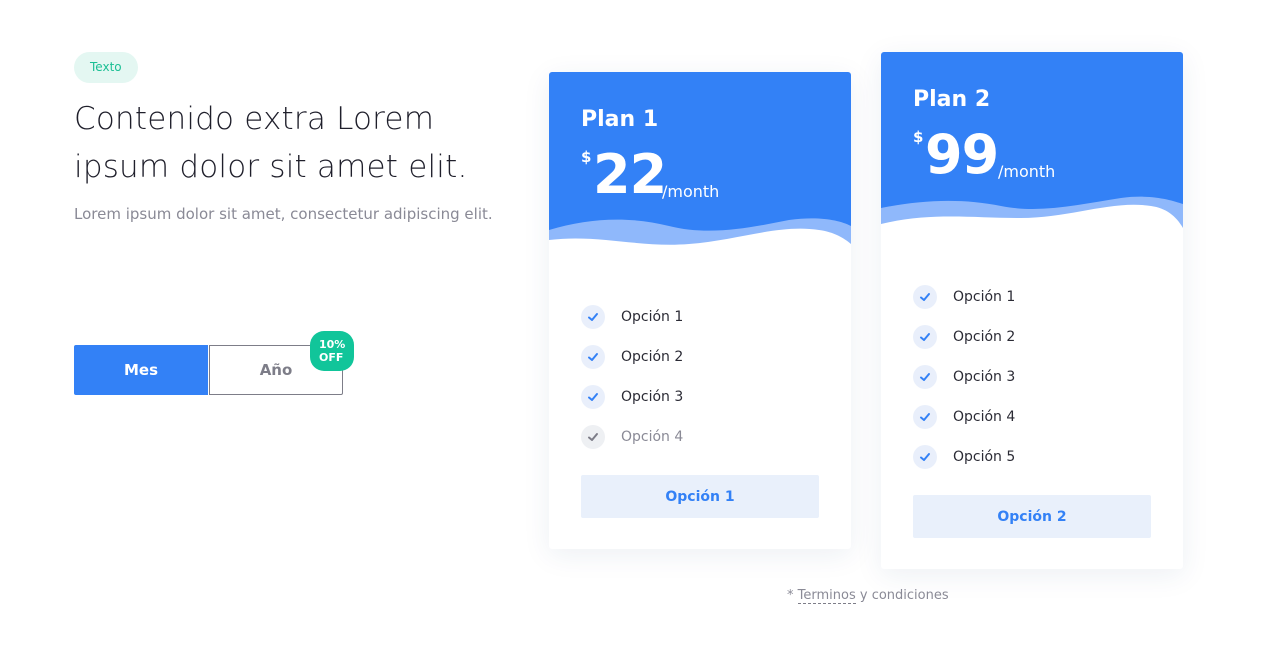 Image resolution: width=1267 pixels, height=656 pixels. What do you see at coordinates (700, 165) in the screenshot?
I see `plan-header: Plan 1 $ 22 /month` at bounding box center [700, 165].